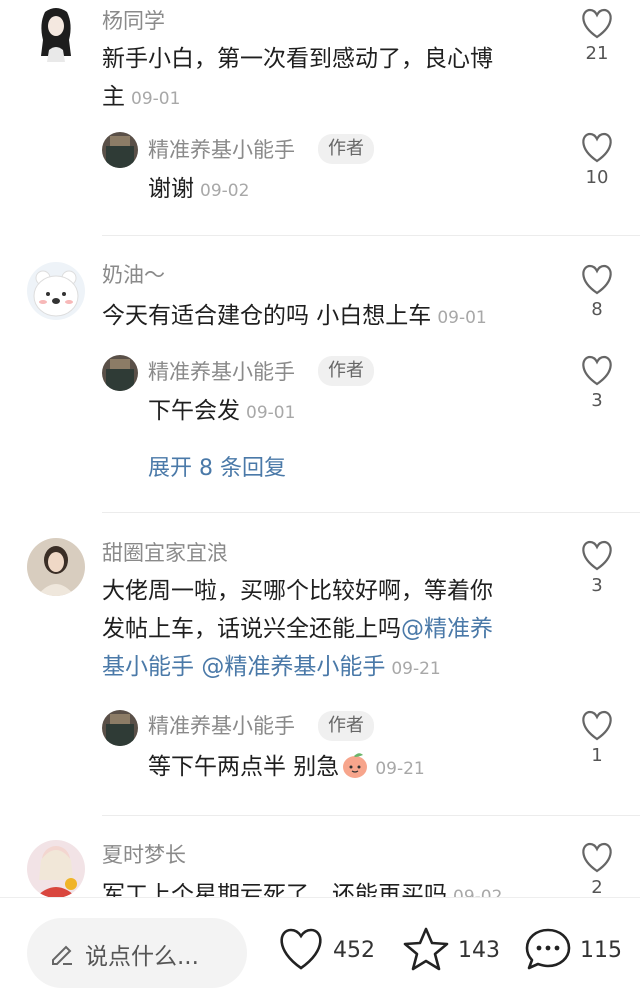 Image resolution: width=640 pixels, height=1004 pixels. I want to click on comment-author: 夏时梦长, so click(144, 855).